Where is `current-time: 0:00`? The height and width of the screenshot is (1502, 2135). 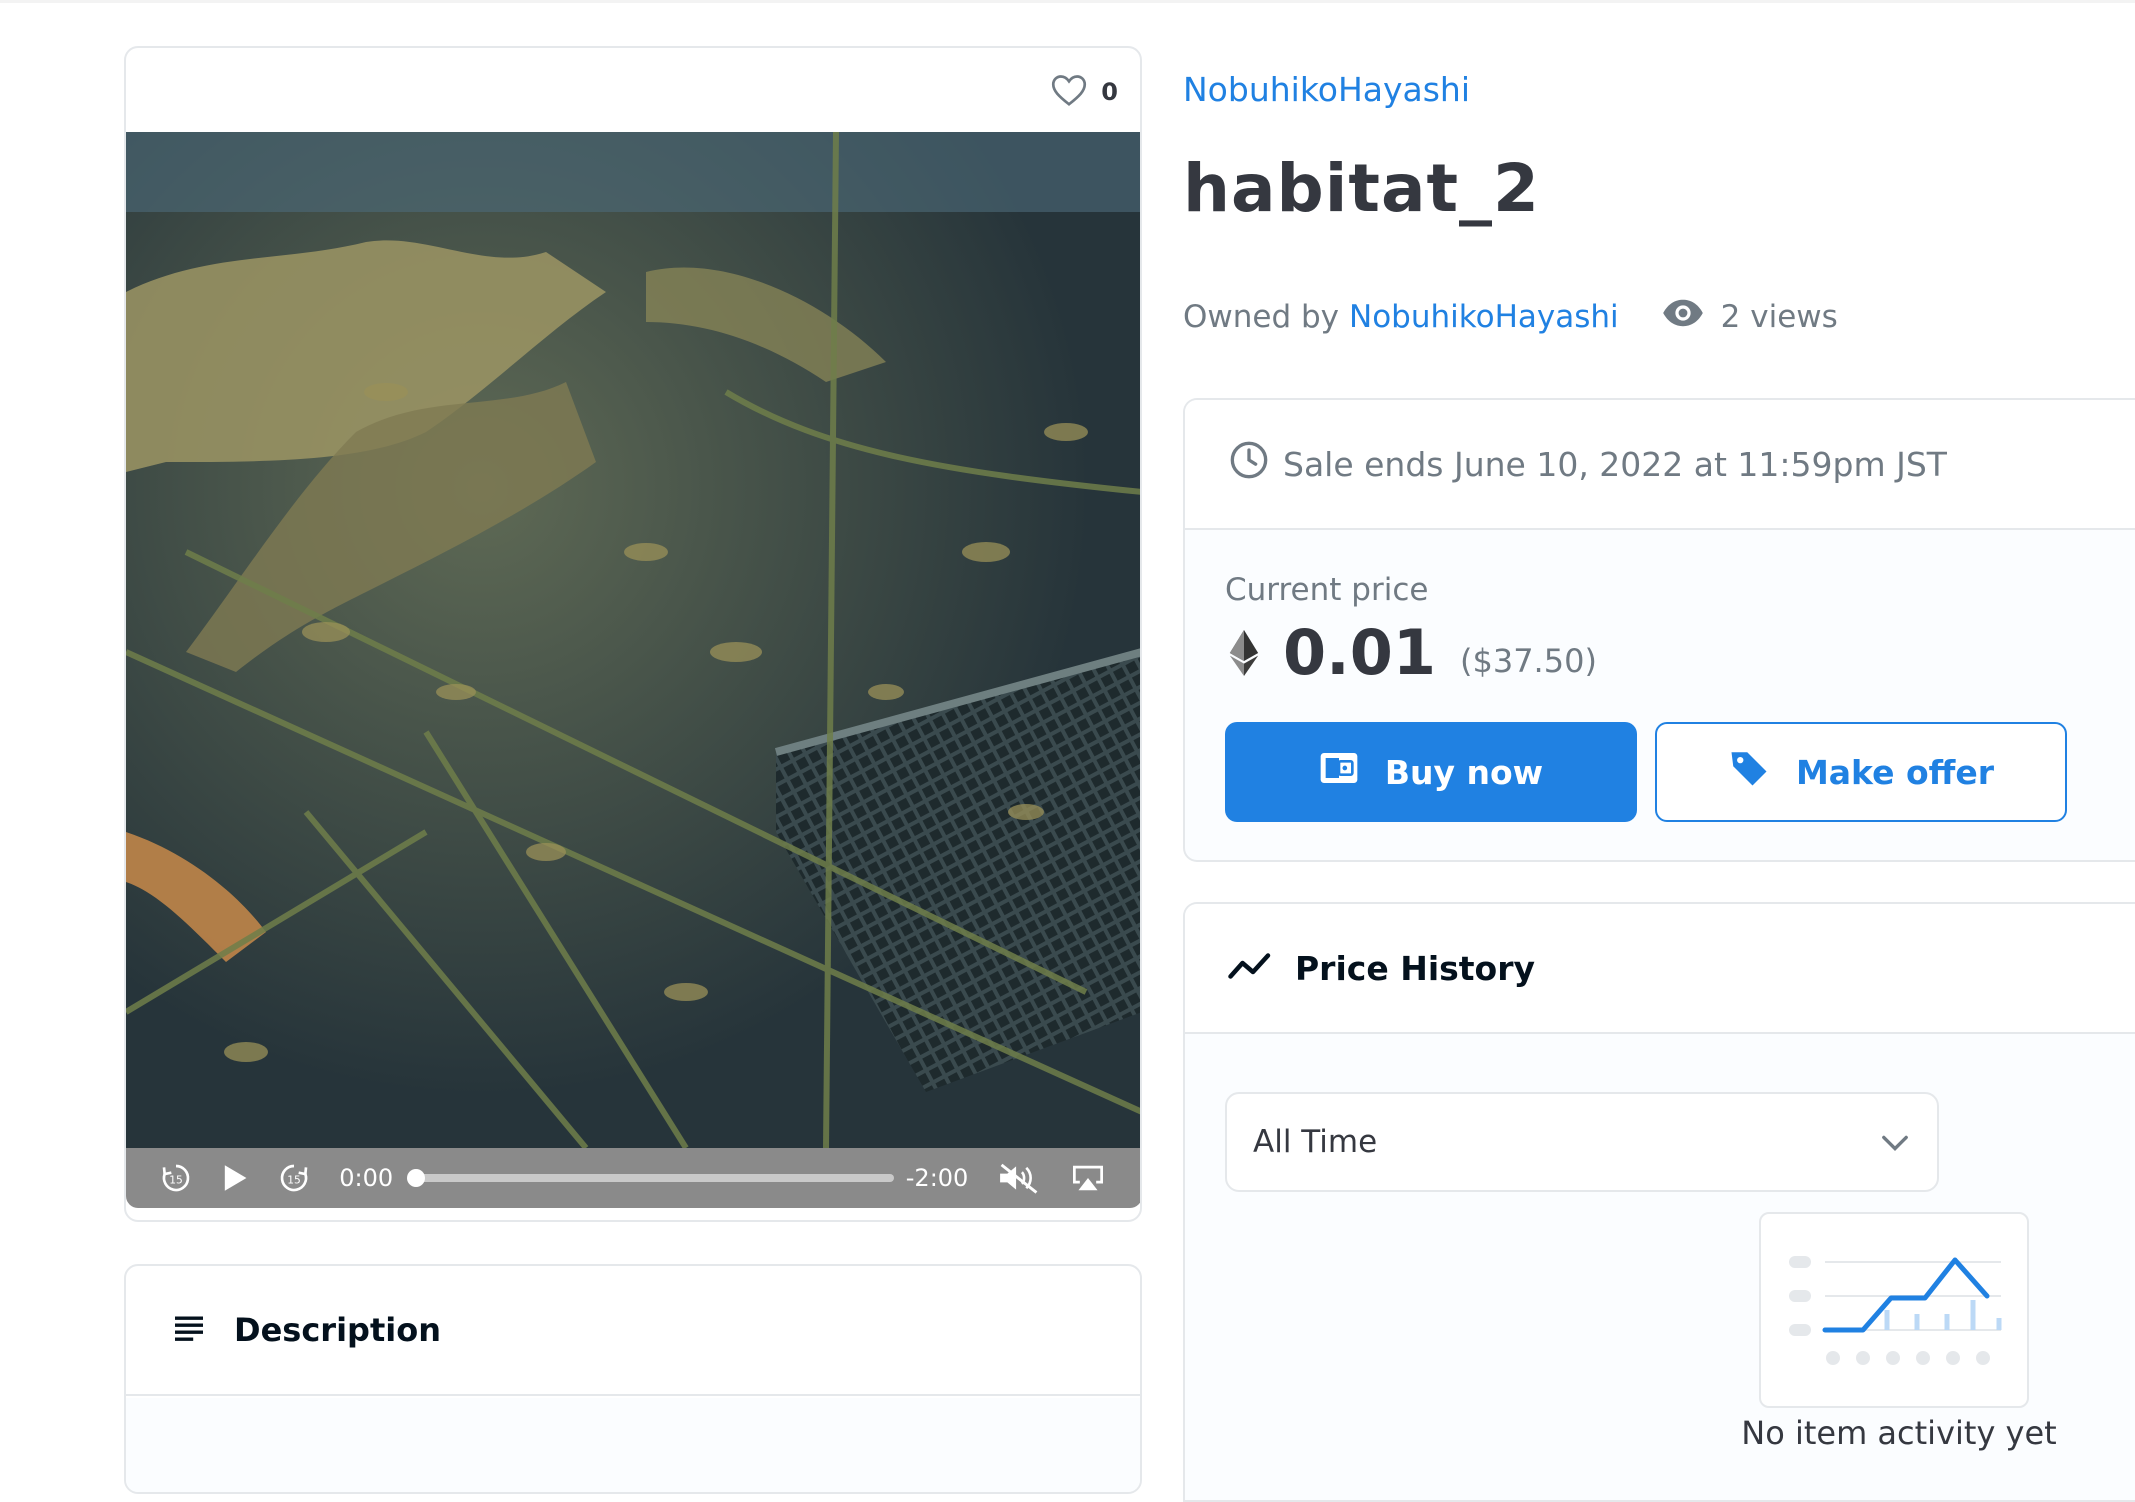 current-time: 0:00 is located at coordinates (366, 1178).